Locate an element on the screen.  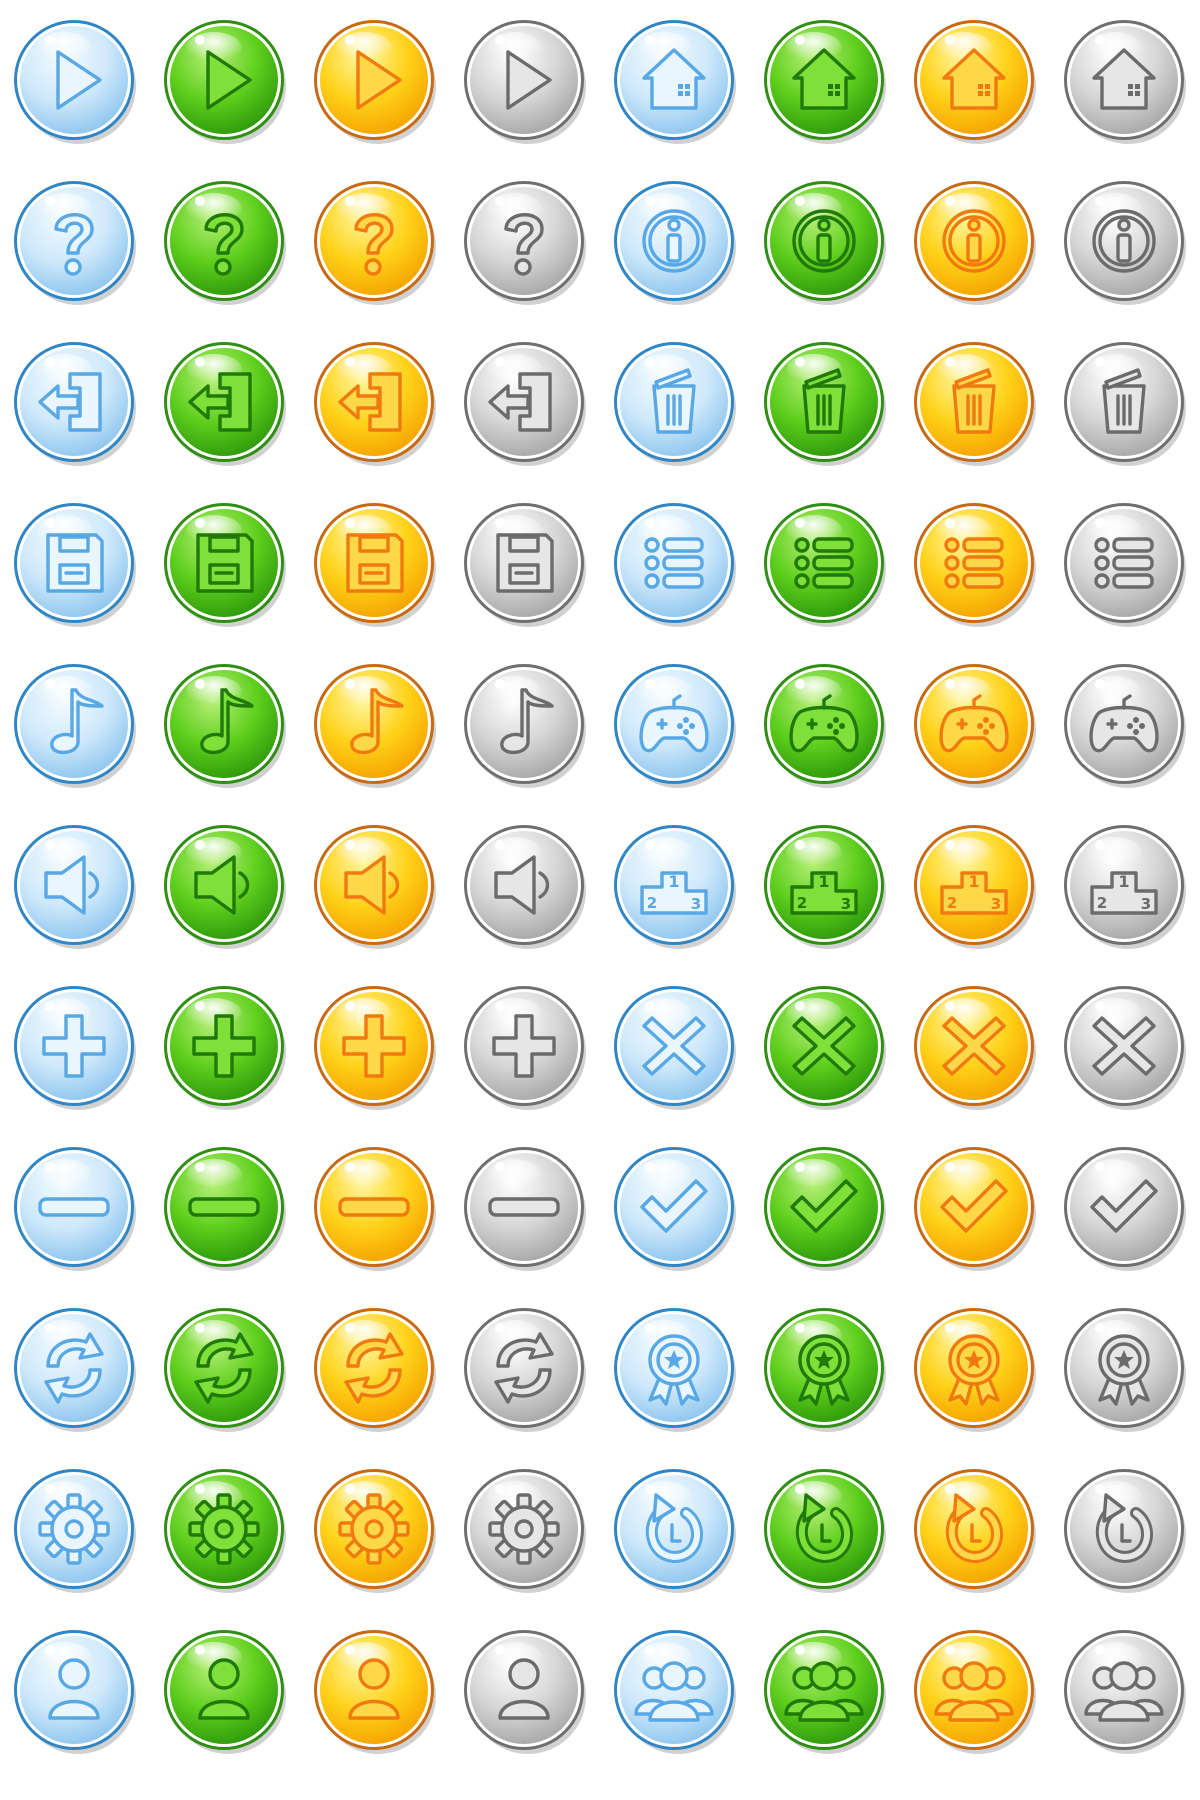
refresh-button-green is located at coordinates (224, 1368).